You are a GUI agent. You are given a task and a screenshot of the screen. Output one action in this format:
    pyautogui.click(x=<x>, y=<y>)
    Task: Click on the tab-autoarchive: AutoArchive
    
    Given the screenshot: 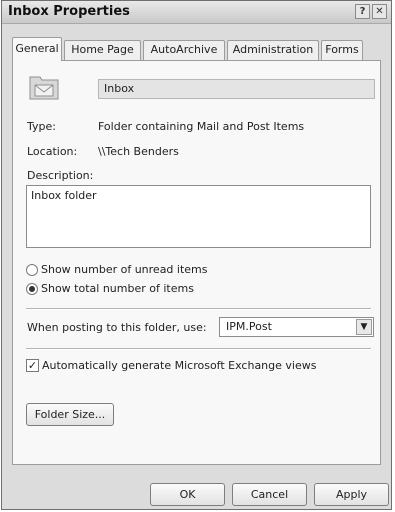 What is the action you would take?
    pyautogui.click(x=184, y=50)
    